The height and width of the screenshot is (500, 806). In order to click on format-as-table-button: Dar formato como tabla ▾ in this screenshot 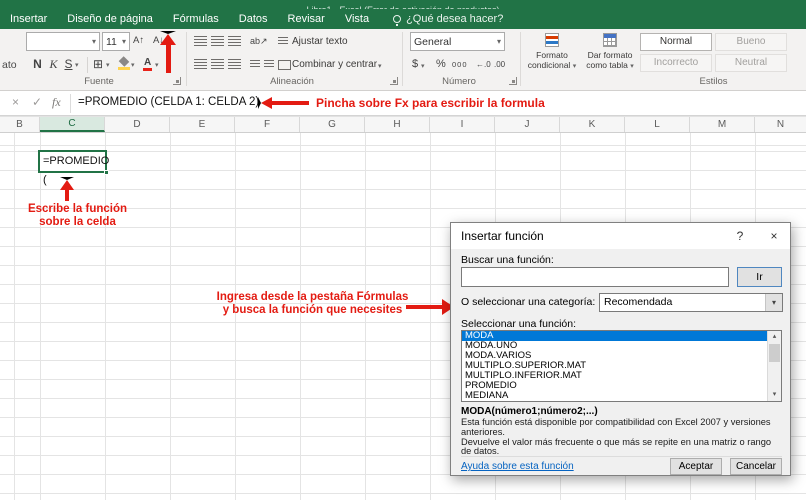, I will do `click(610, 52)`.